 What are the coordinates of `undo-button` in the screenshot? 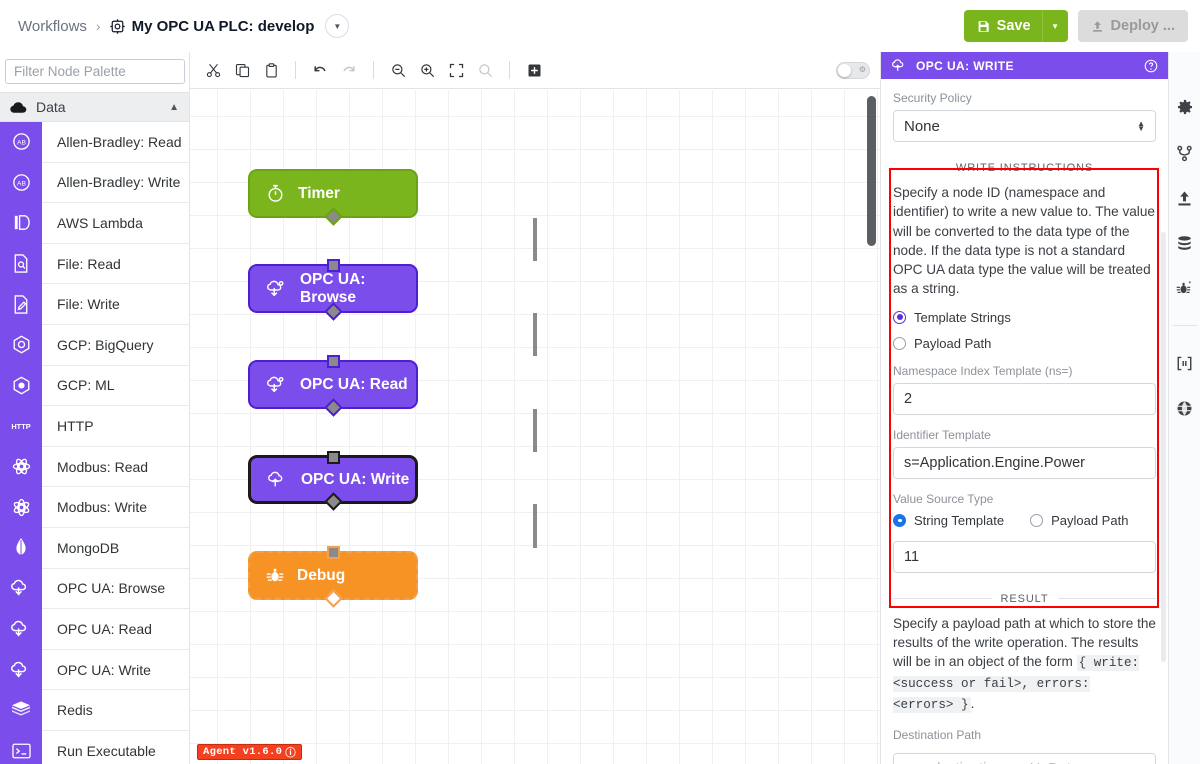 It's located at (320, 70).